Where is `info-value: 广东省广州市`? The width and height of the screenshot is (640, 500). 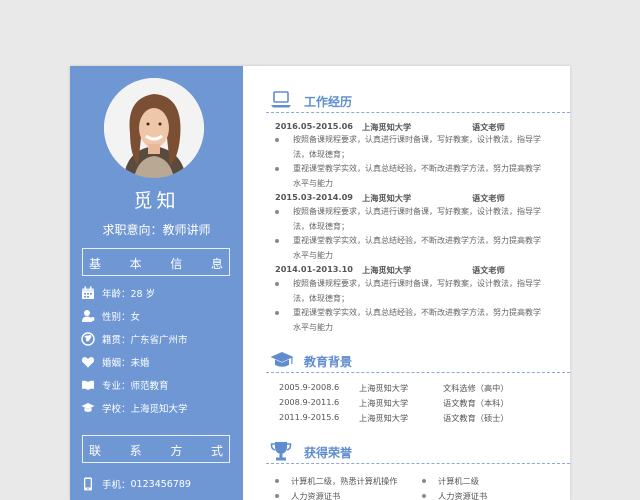 info-value: 广东省广州市 is located at coordinates (159, 340).